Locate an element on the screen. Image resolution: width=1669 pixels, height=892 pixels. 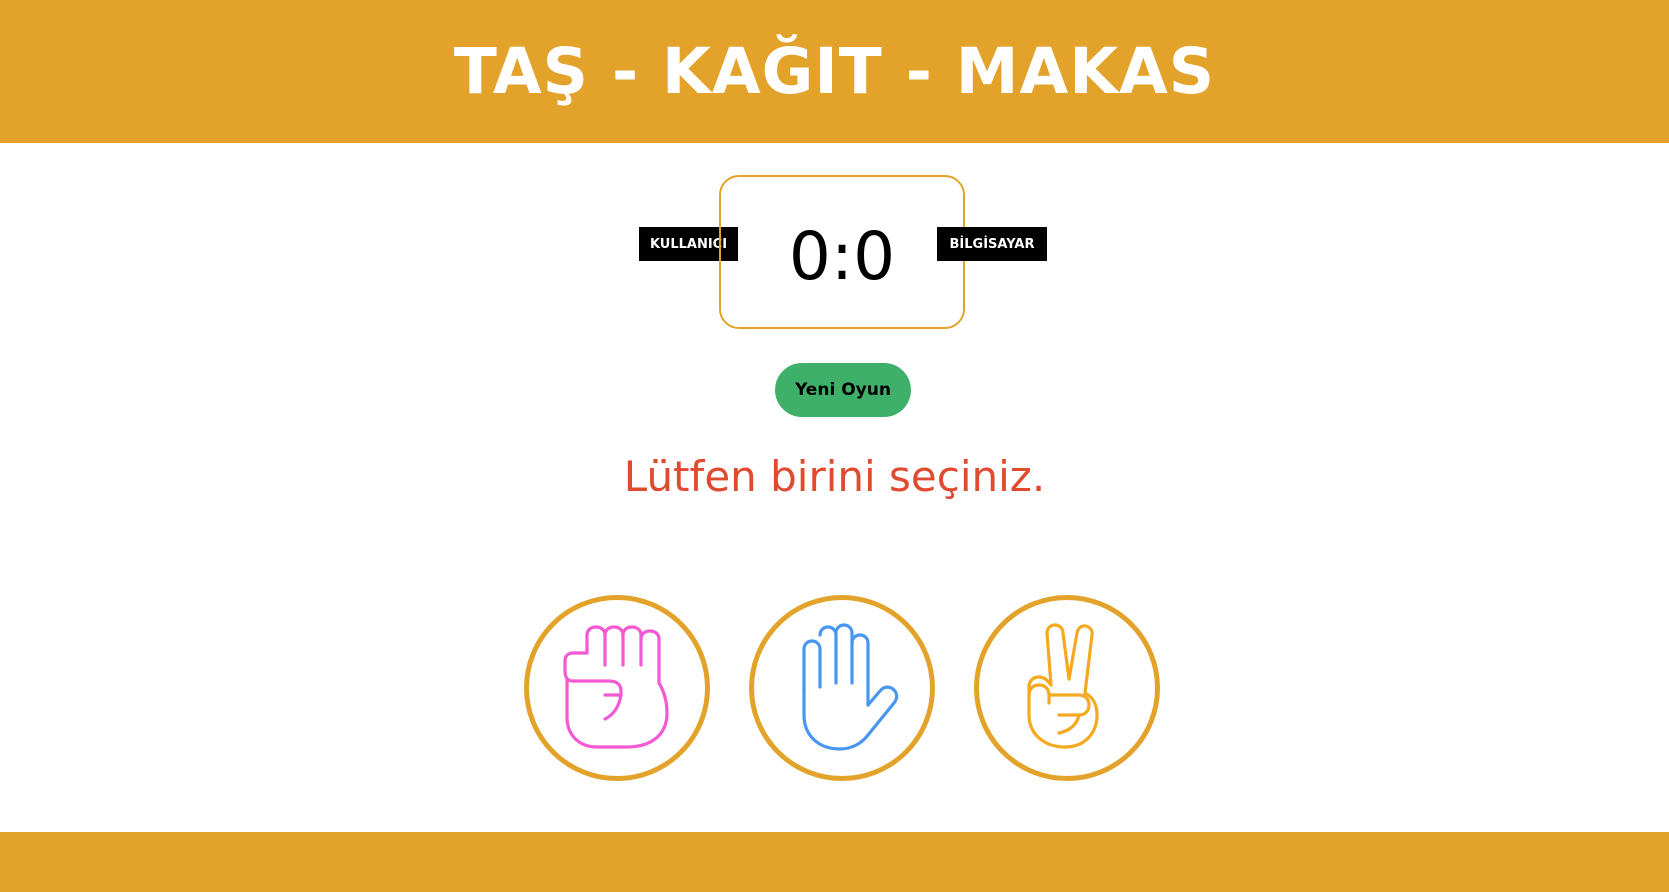
scoreboard: 0:0 is located at coordinates (842, 252).